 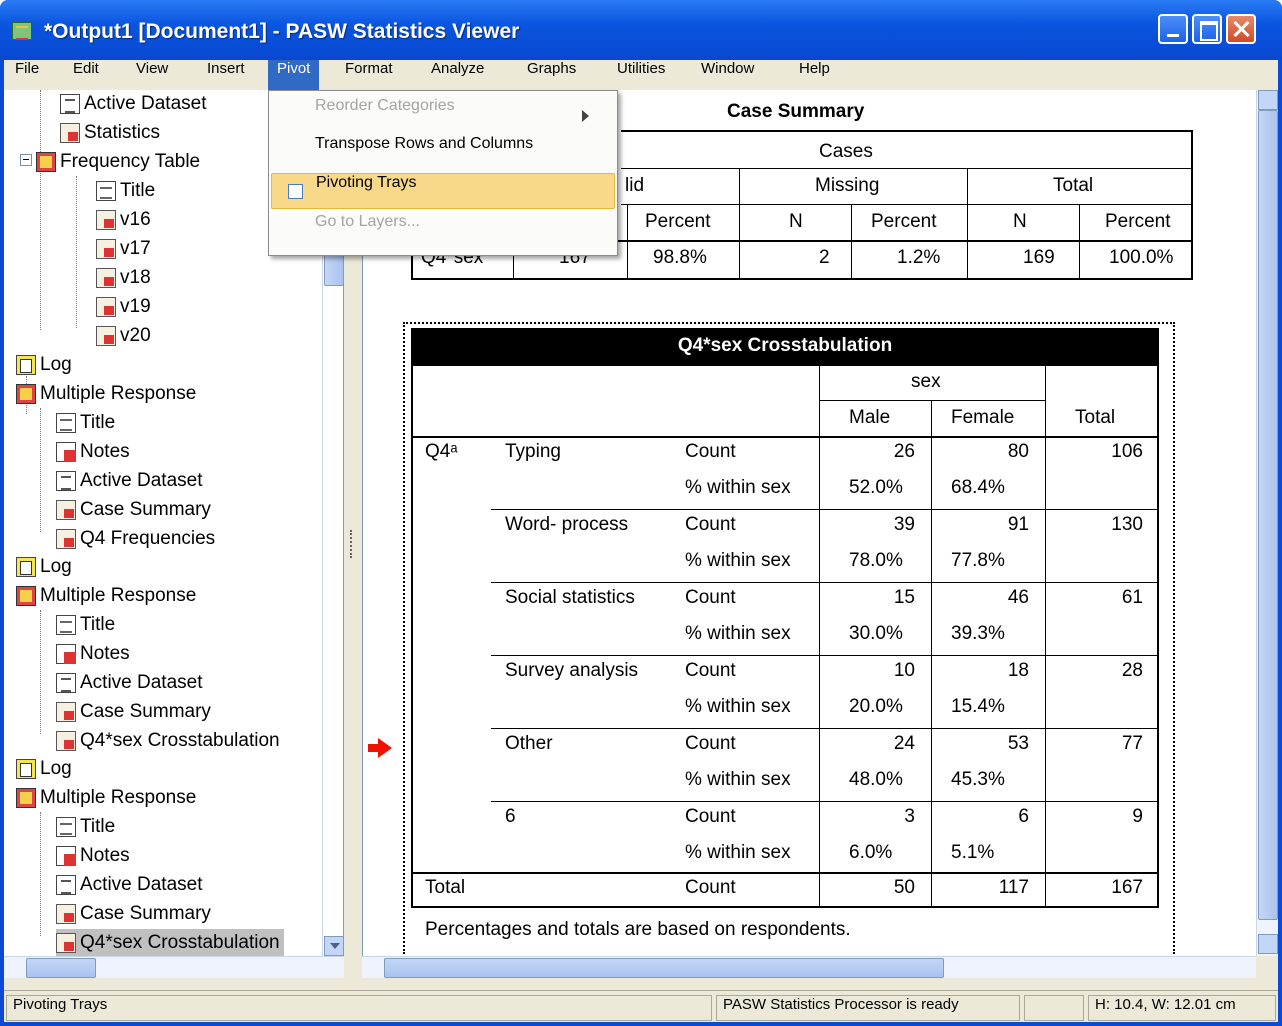 What do you see at coordinates (168, 741) in the screenshot?
I see `tree-node: Q4*sex Crosstabulation` at bounding box center [168, 741].